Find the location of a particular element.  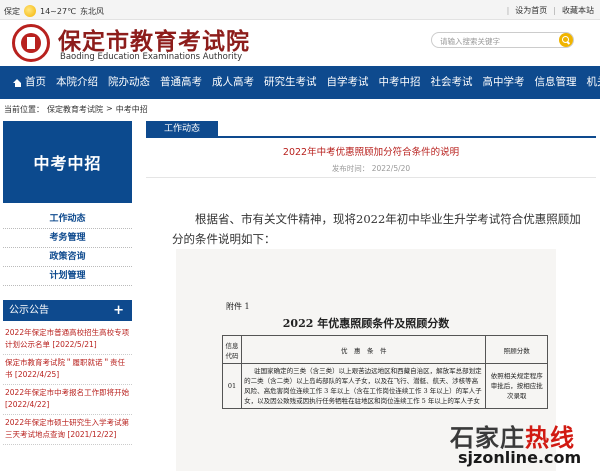

nav-item-self-study-exam: 自学考试 is located at coordinates (348, 82).